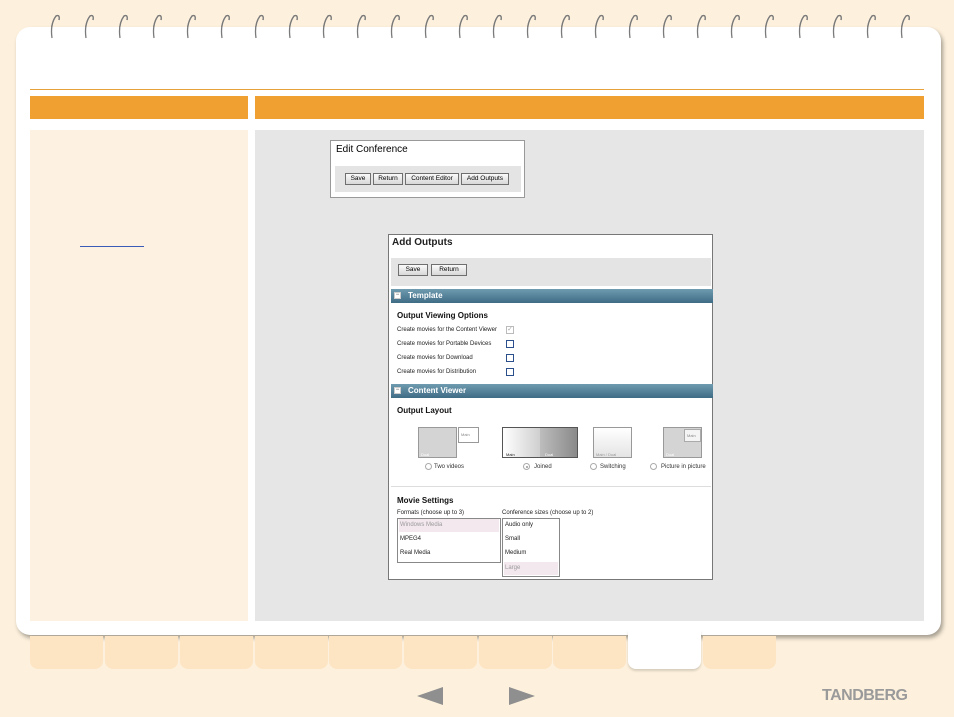 The image size is (954, 717). What do you see at coordinates (447, 330) in the screenshot?
I see `option-label: Create movies for the Content Viewer` at bounding box center [447, 330].